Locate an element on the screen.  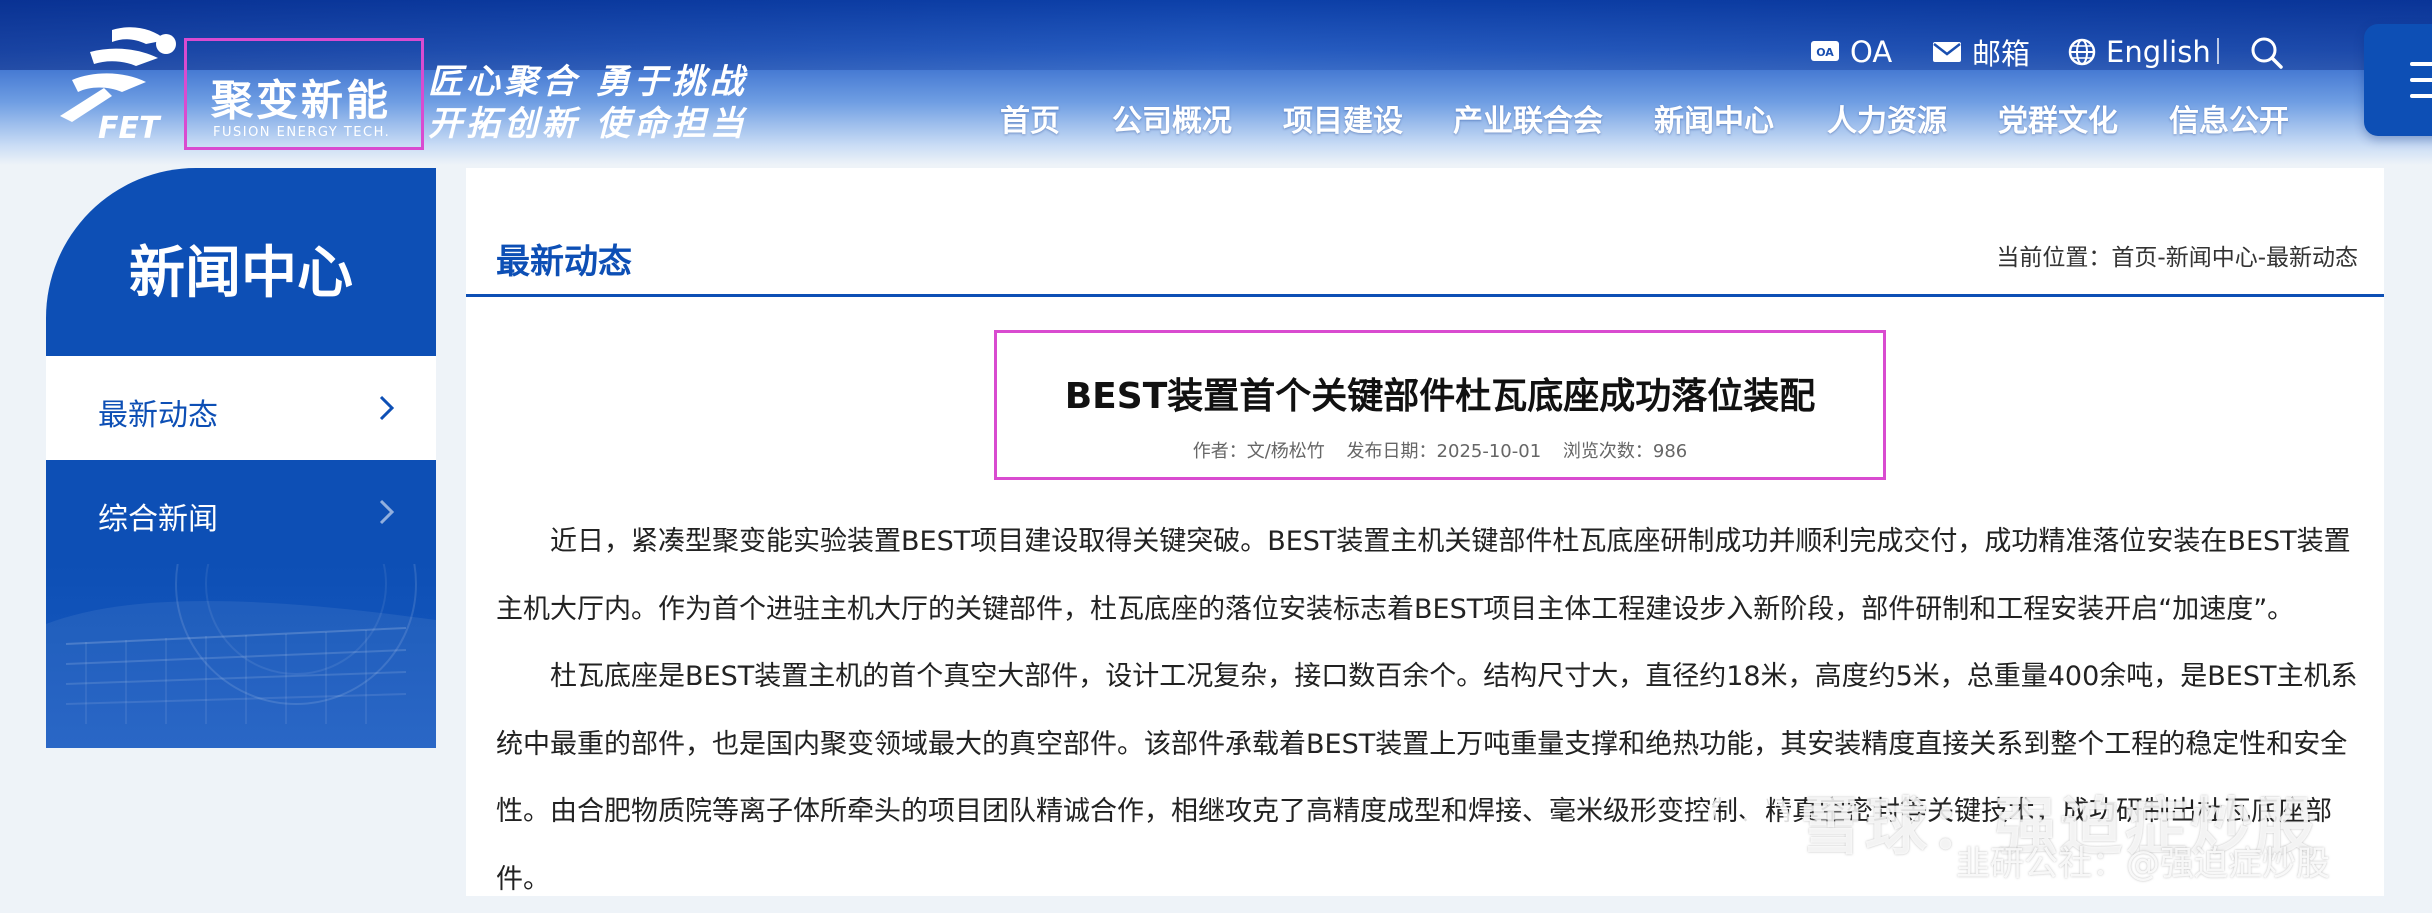
nav-item-news: 新闻中心 is located at coordinates (1714, 118).